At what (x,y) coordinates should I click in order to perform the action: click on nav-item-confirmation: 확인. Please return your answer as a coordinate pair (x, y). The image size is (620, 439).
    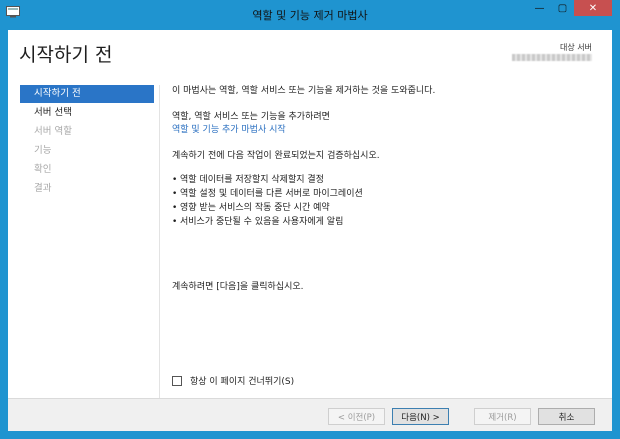
    Looking at the image, I should click on (43, 169).